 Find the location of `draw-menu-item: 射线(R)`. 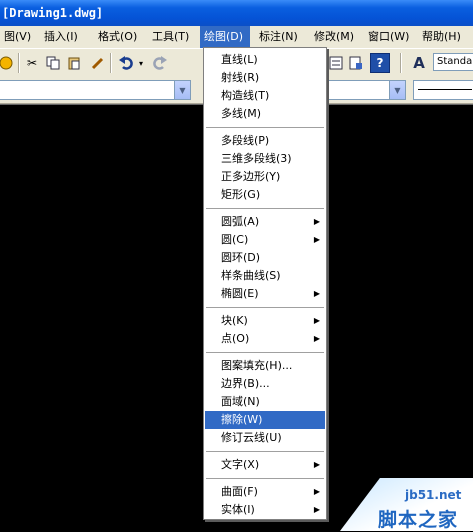

draw-menu-item: 射线(R) is located at coordinates (265, 78).